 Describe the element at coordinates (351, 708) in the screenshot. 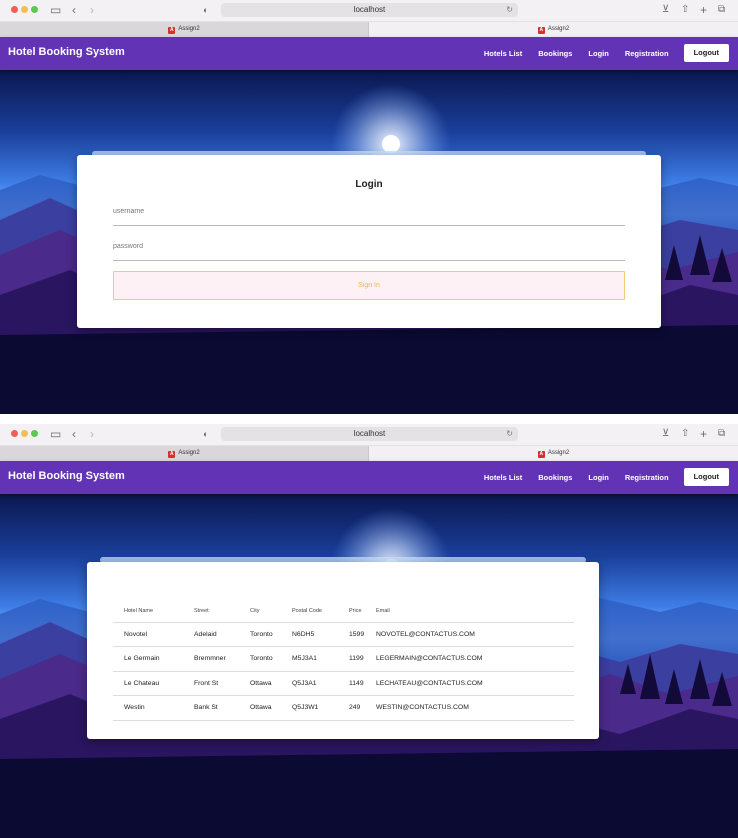

I see `cell-price: 249` at that location.